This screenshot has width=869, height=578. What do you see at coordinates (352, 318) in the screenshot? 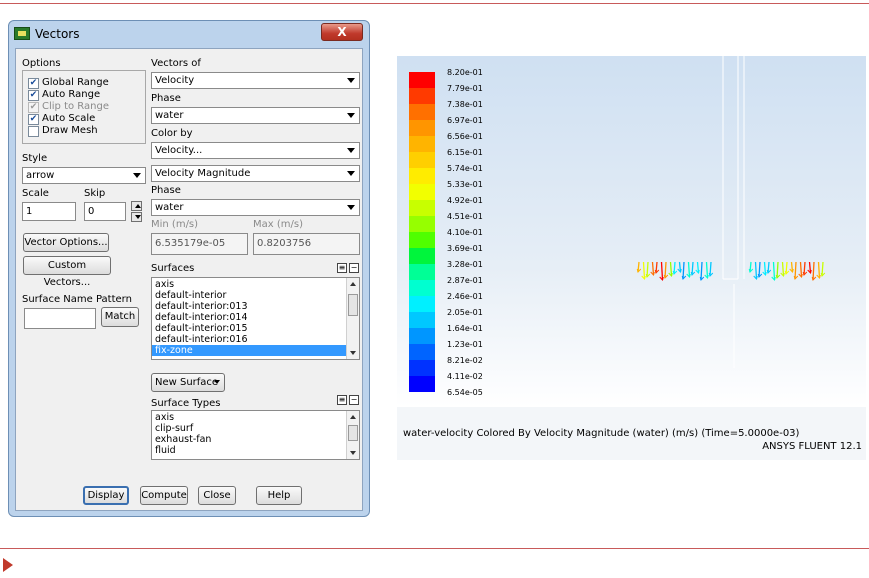
I see `surfaces-scrollbar` at bounding box center [352, 318].